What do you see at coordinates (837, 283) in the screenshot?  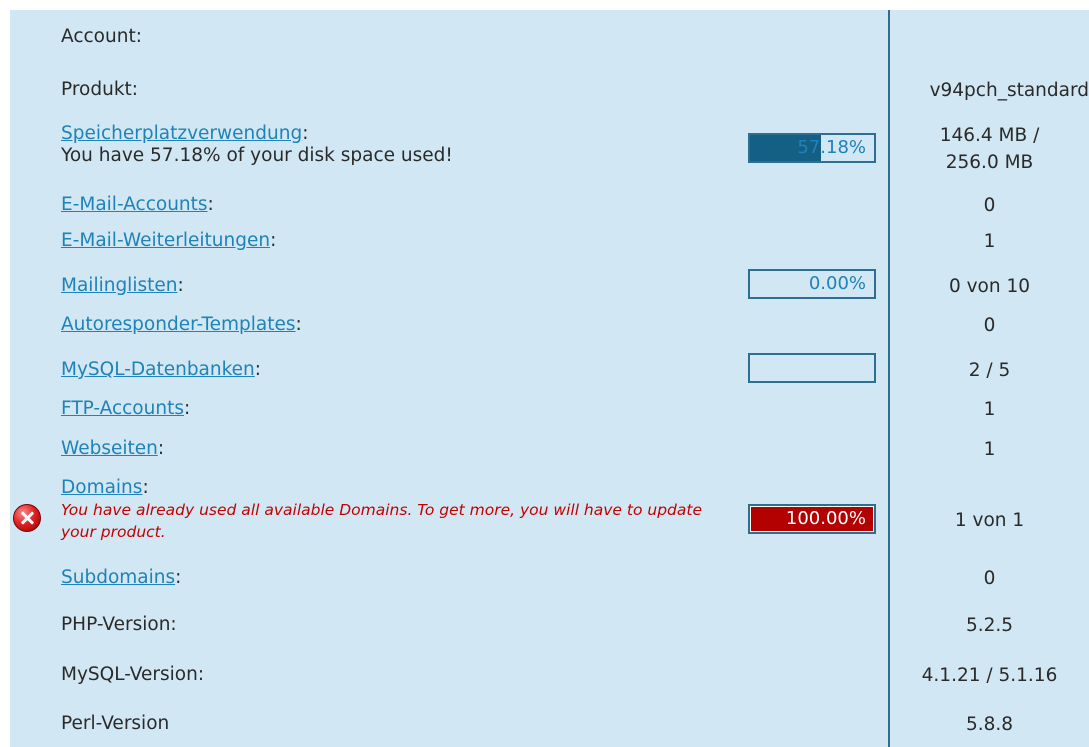 I see `mailinglists-percent: 0.00%` at bounding box center [837, 283].